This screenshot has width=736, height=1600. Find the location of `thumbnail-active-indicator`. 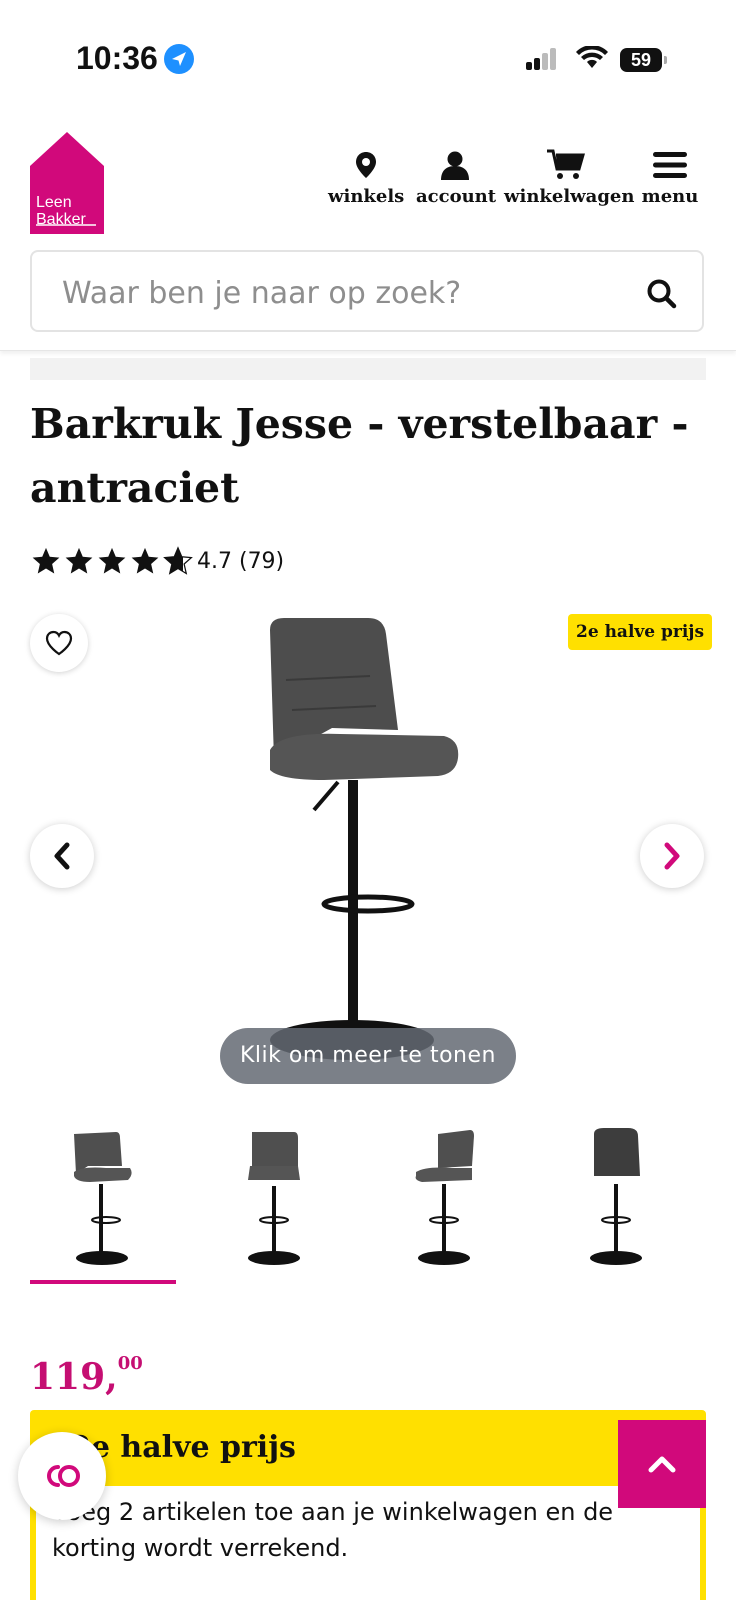

thumbnail-active-indicator is located at coordinates (103, 1282).